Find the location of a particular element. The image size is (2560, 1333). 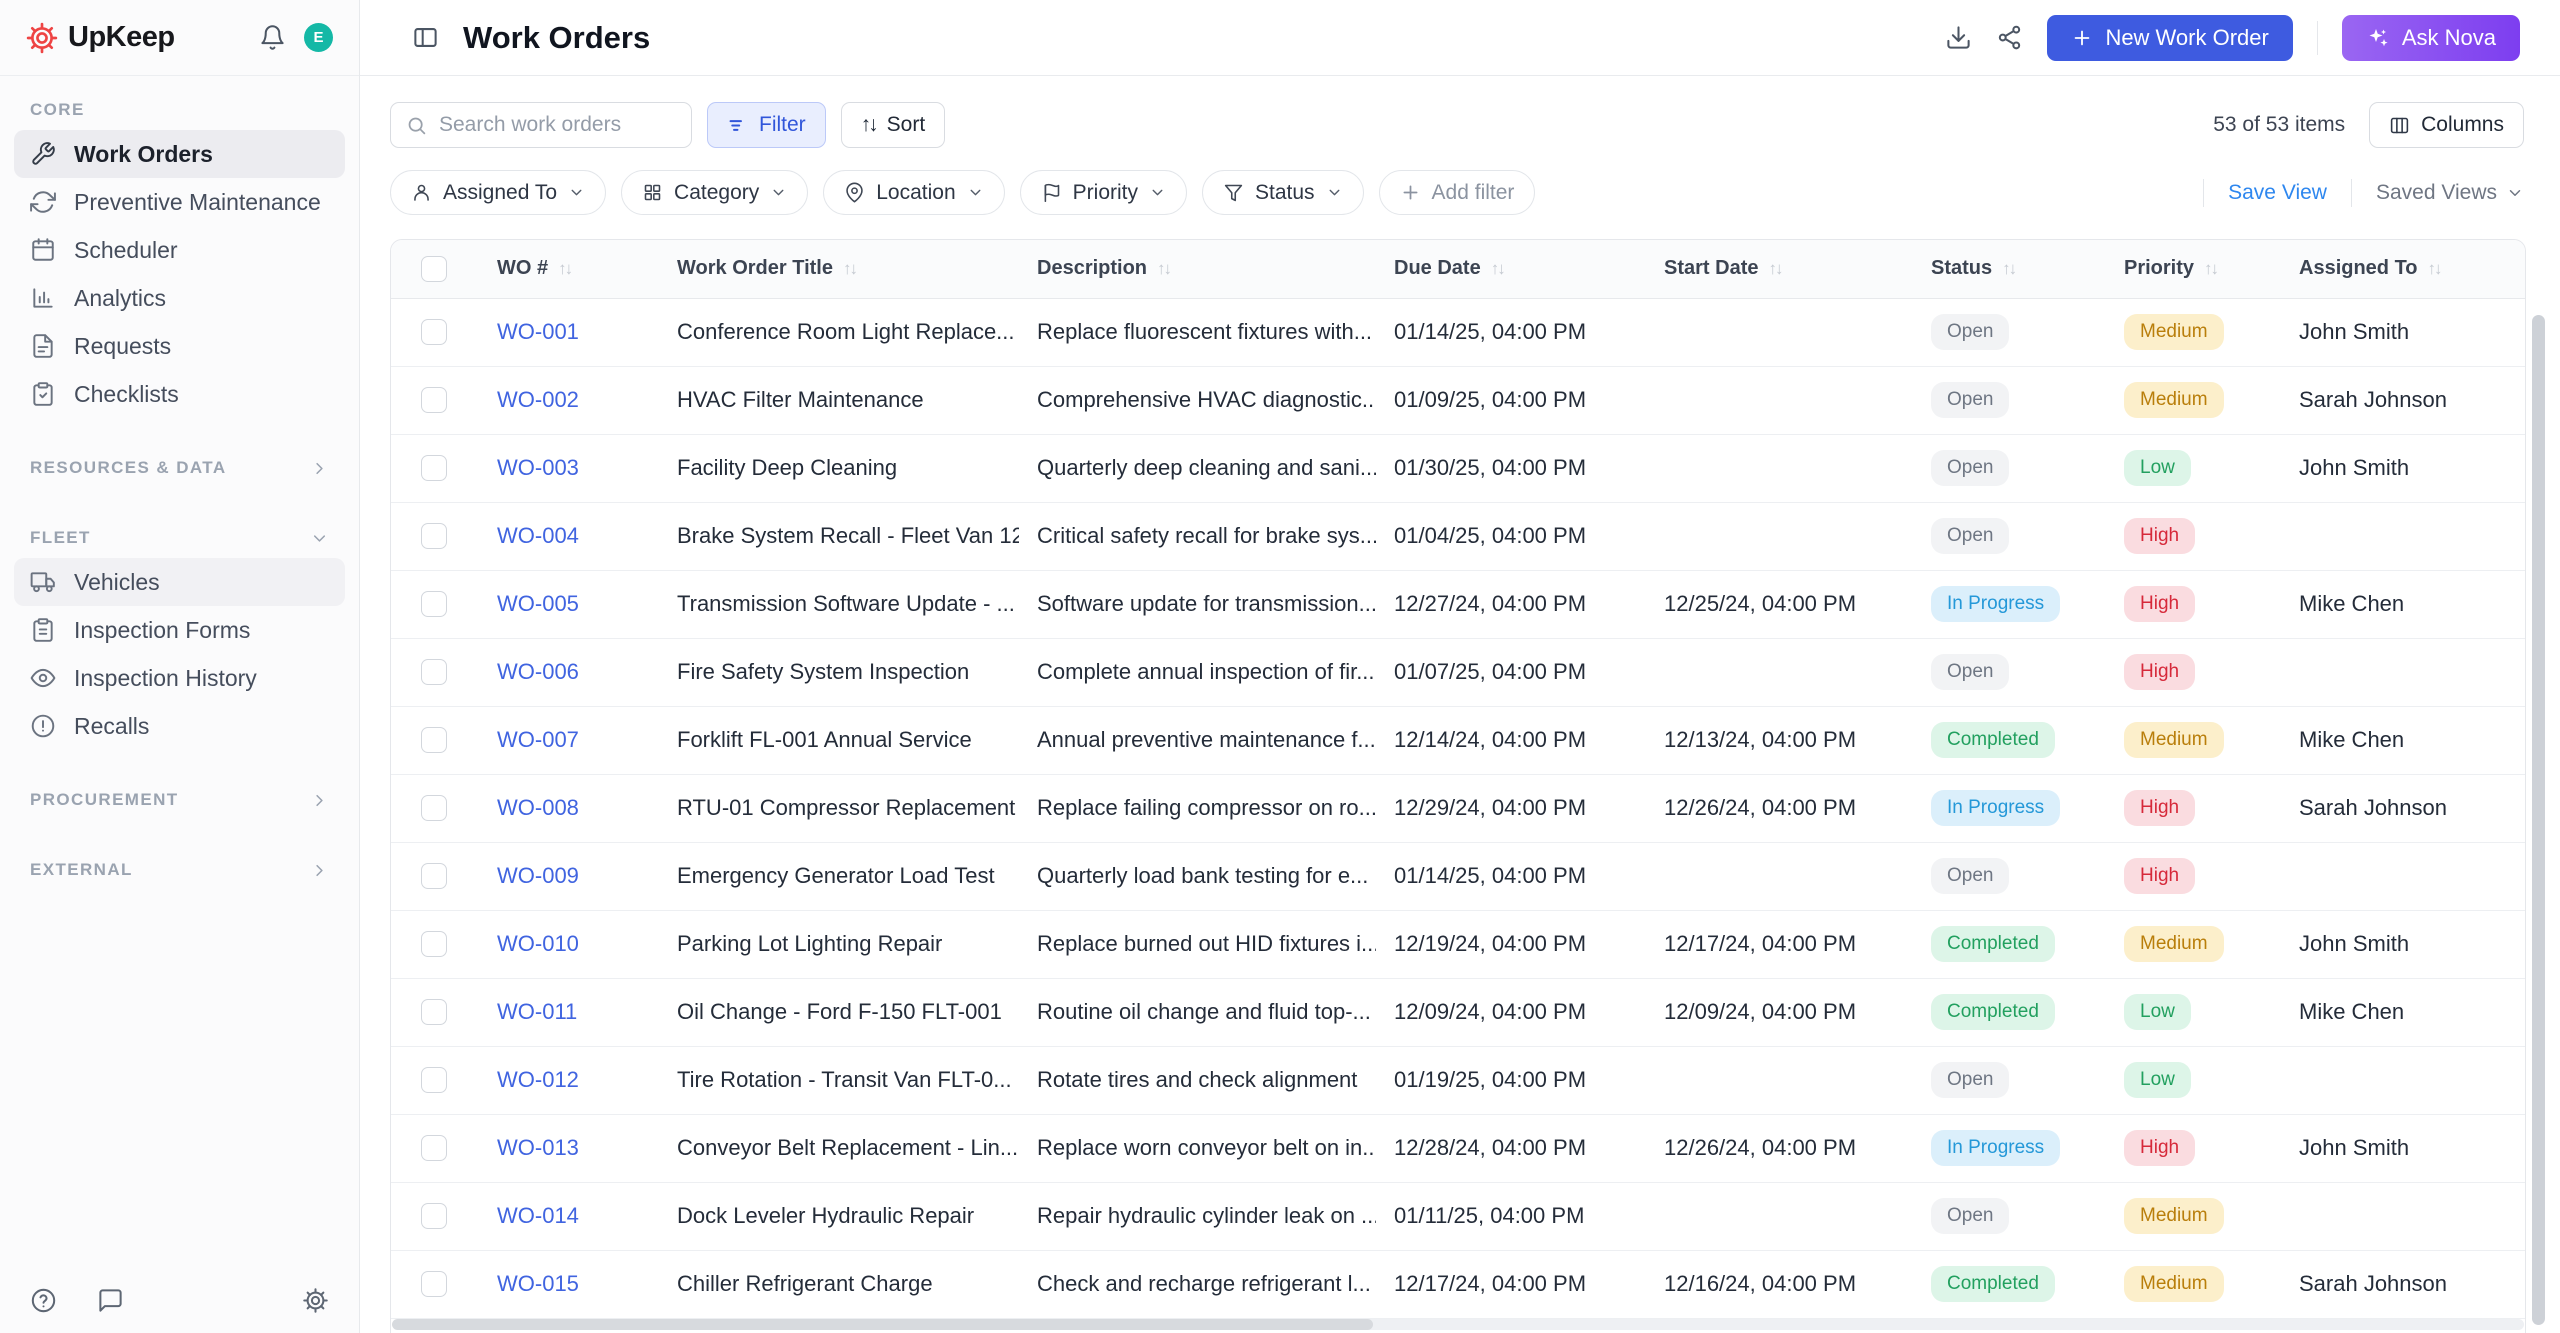

column-header-assigned-to: Assigned To ↑↓ is located at coordinates (2403, 269).